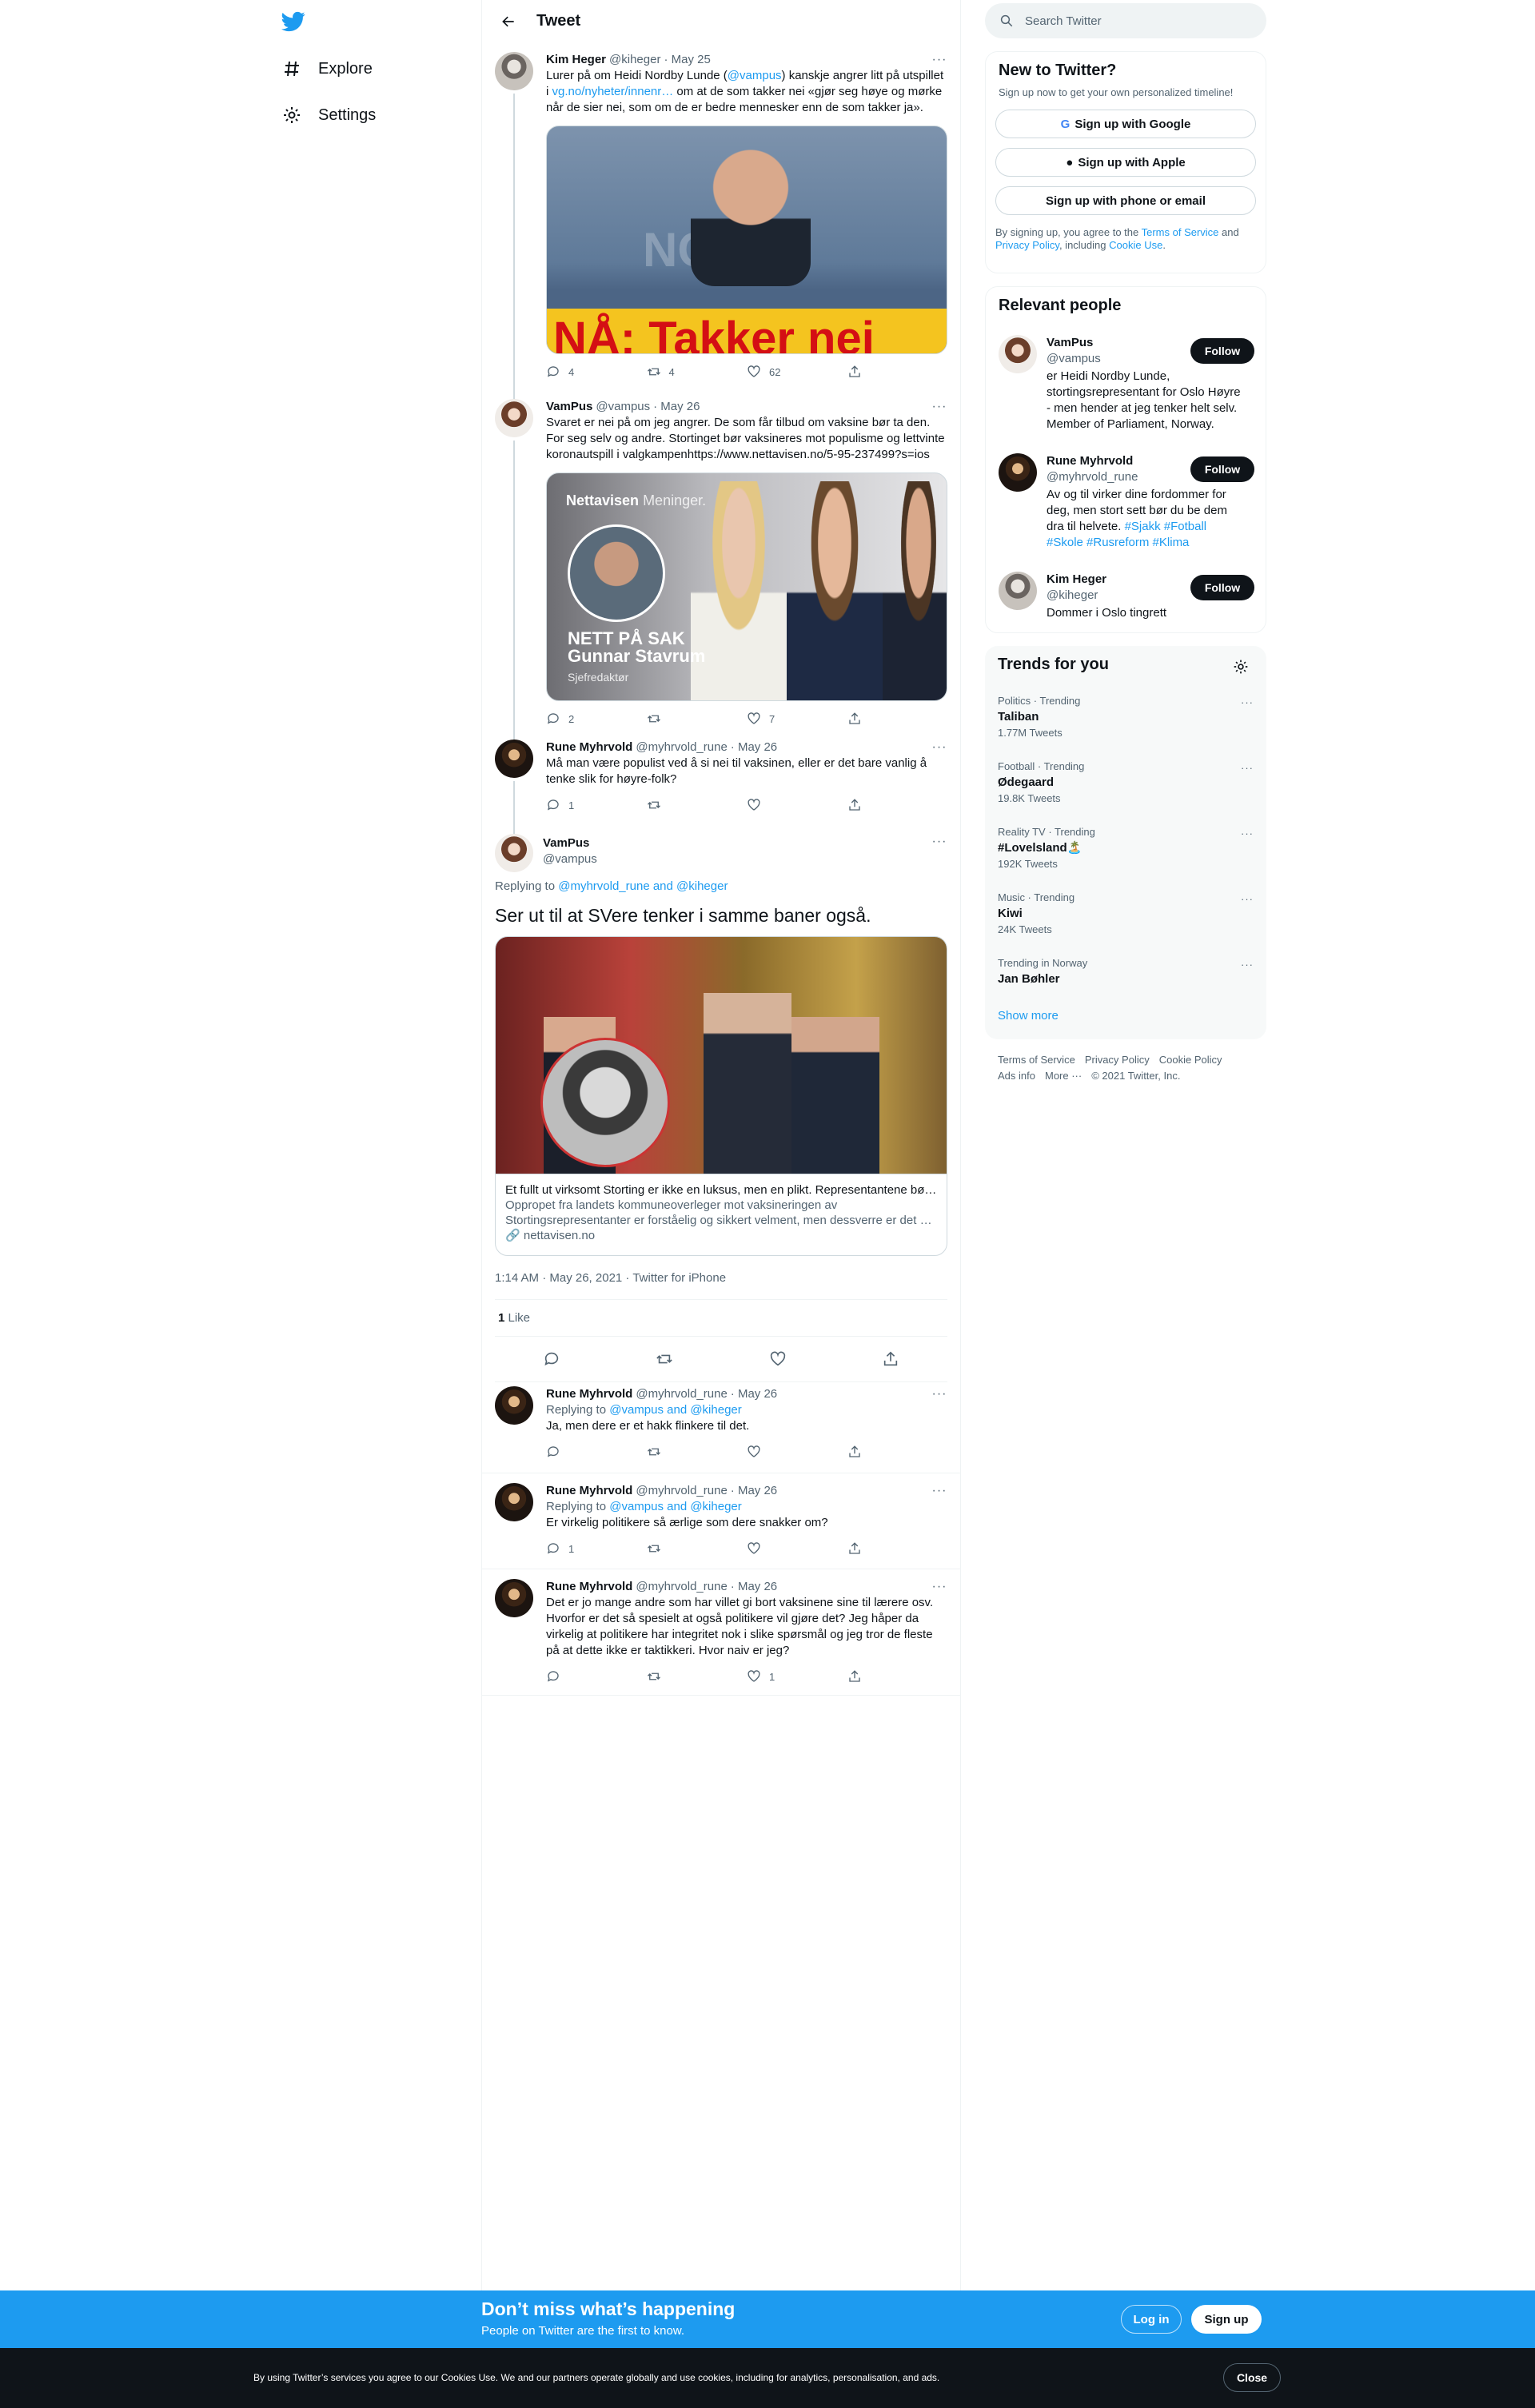 The image size is (1535, 2408). I want to click on mention-link: @vampus, so click(755, 75).